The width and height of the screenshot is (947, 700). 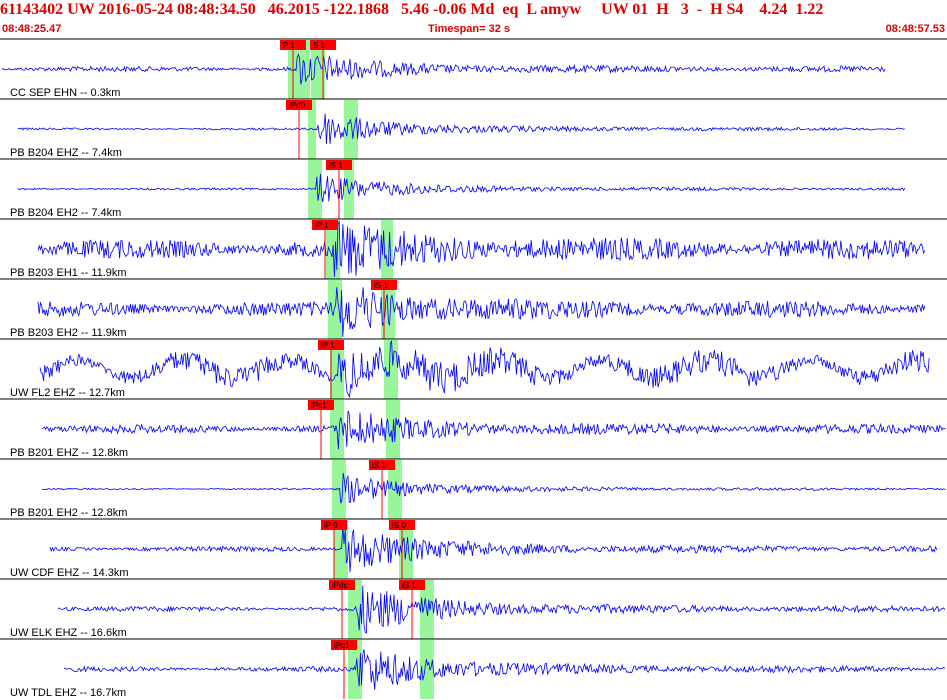 I want to click on station-label: UW TDL EHZ -- 16.7km, so click(x=68, y=693).